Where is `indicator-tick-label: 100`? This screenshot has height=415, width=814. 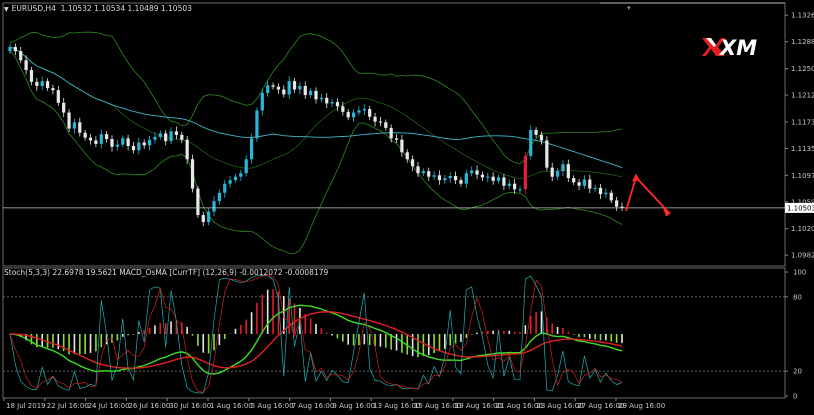
indicator-tick-label: 100 is located at coordinates (799, 273).